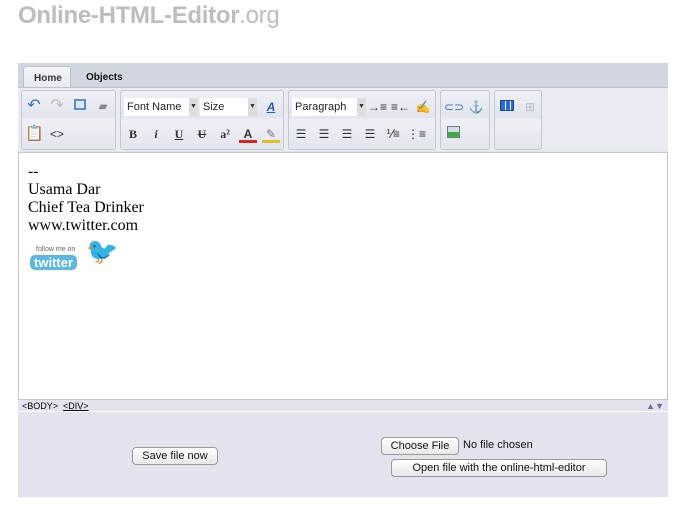 The image size is (686, 507). I want to click on bird-icon: 🐦, so click(102, 251).